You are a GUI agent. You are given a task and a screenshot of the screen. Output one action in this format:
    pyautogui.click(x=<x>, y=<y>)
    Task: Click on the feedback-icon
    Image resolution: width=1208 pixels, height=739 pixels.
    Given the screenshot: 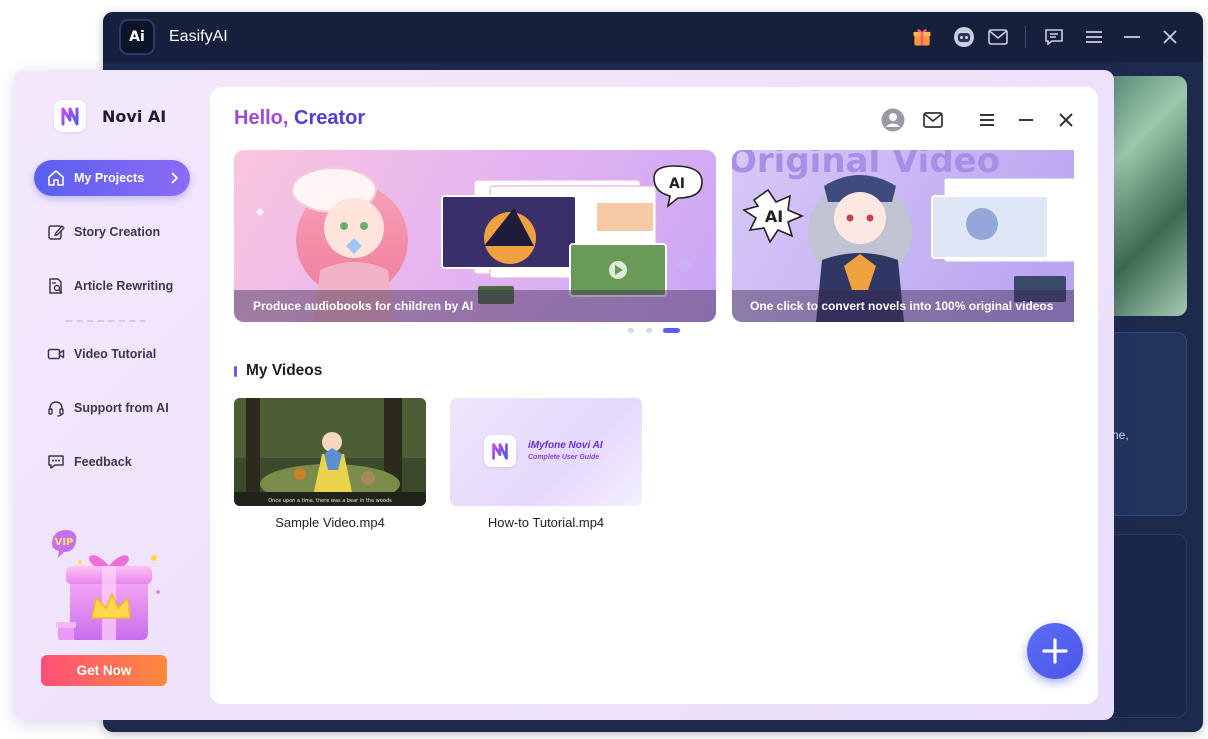 What is the action you would take?
    pyautogui.click(x=1054, y=37)
    